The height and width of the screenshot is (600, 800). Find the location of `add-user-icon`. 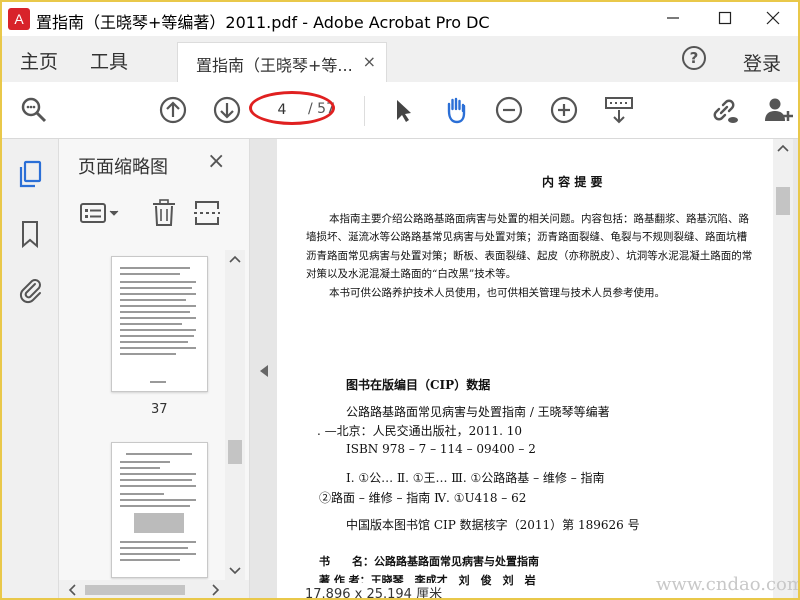

add-user-icon is located at coordinates (778, 110).